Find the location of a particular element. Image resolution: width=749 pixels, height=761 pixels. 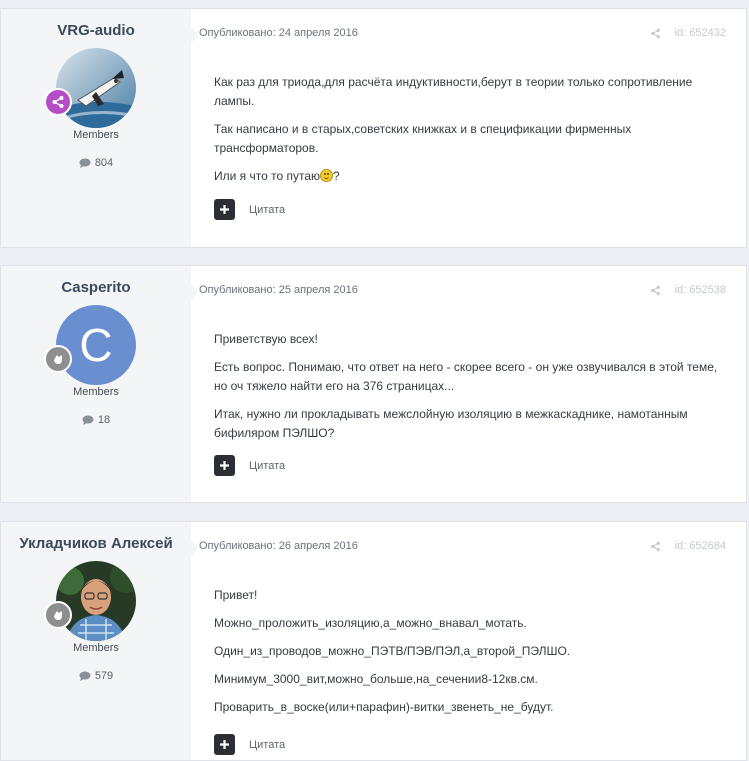

post-paragraph: Приветствую всех! is located at coordinates (266, 339).